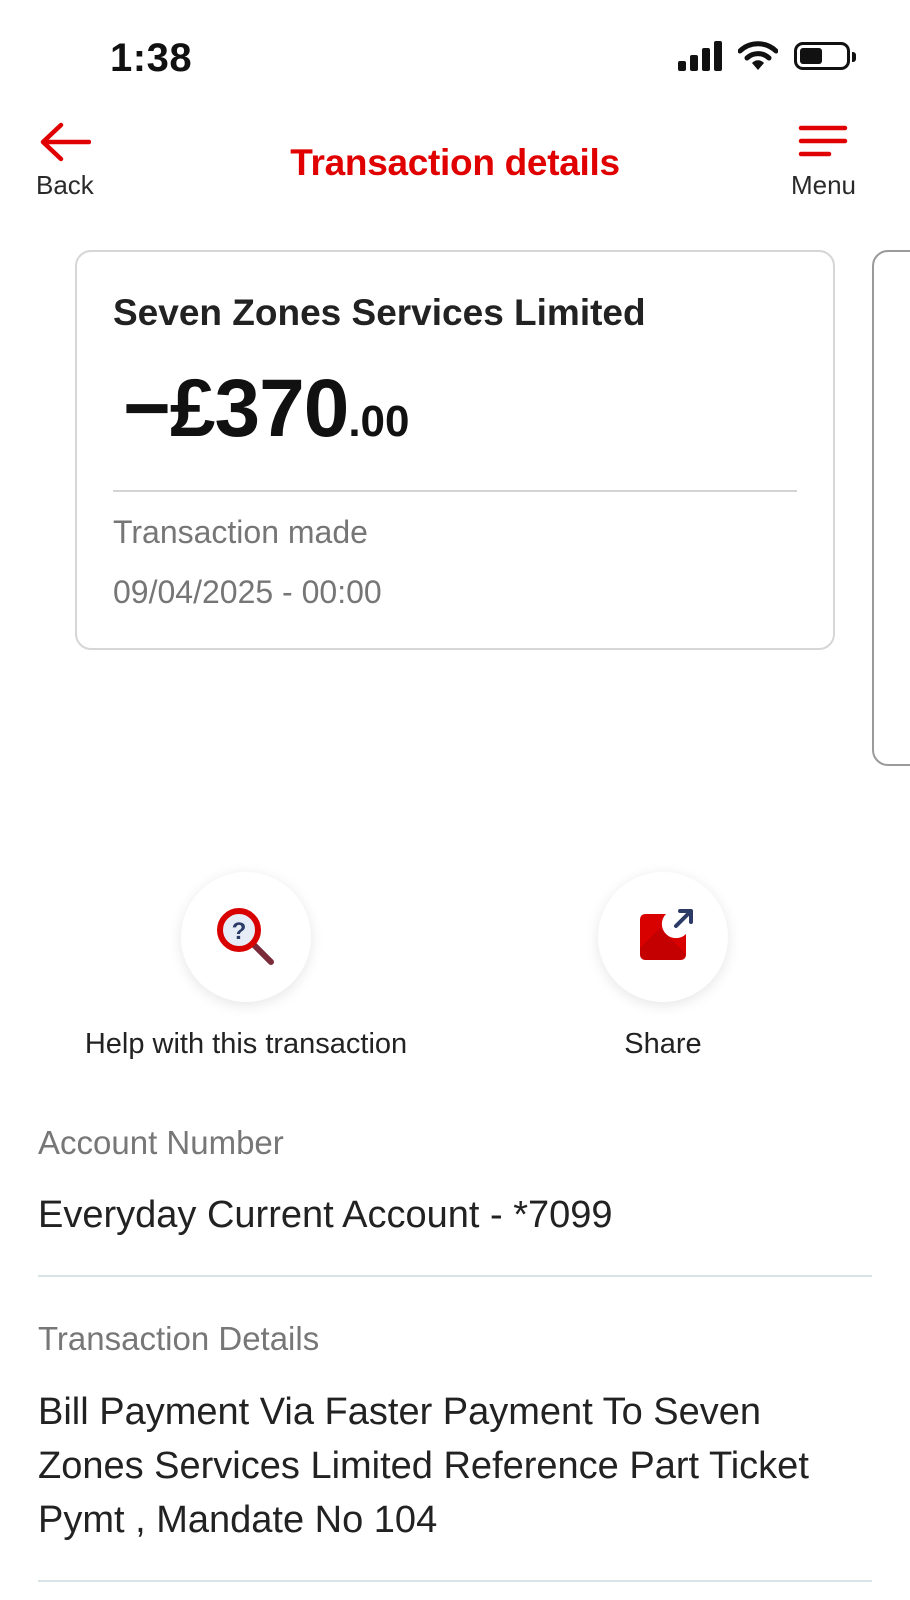  Describe the element at coordinates (455, 491) in the screenshot. I see `card-divider` at that location.